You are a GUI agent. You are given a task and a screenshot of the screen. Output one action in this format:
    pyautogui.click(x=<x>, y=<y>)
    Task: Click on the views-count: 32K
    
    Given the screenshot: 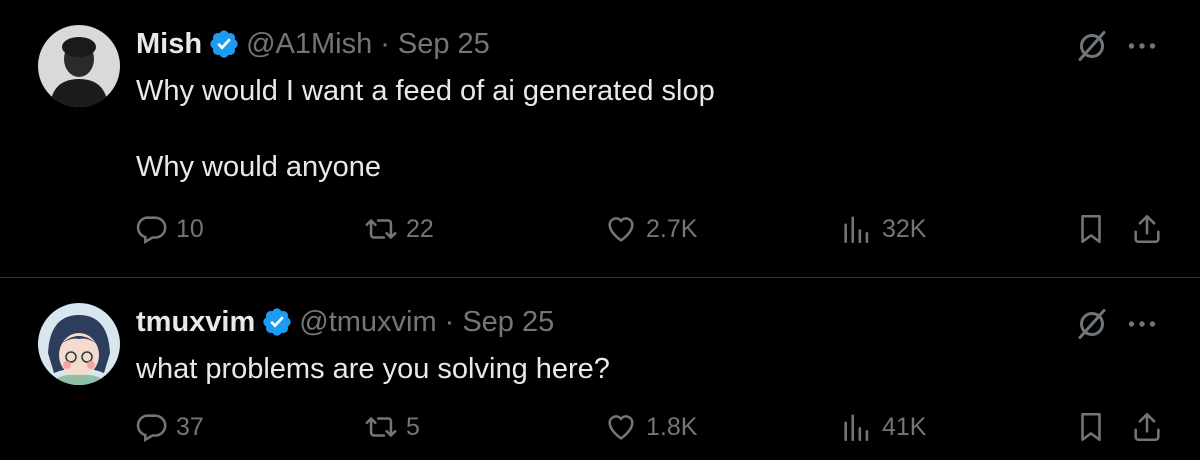 What is the action you would take?
    pyautogui.click(x=904, y=228)
    